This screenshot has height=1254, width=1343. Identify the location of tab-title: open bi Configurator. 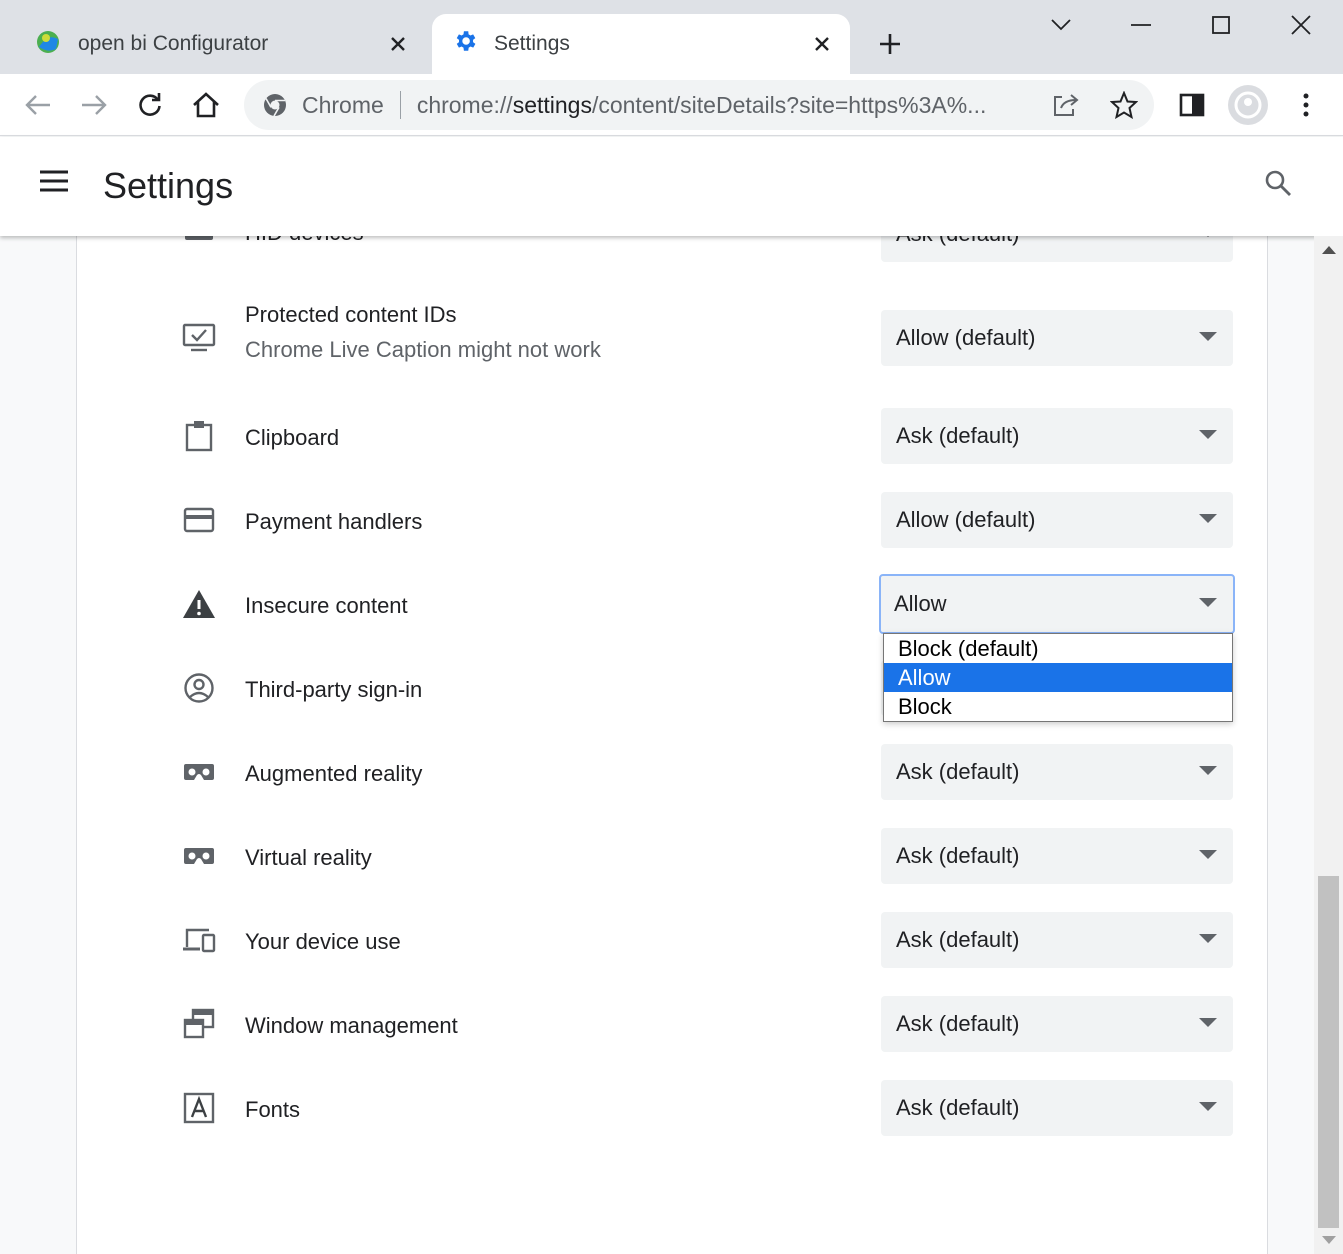
(173, 43).